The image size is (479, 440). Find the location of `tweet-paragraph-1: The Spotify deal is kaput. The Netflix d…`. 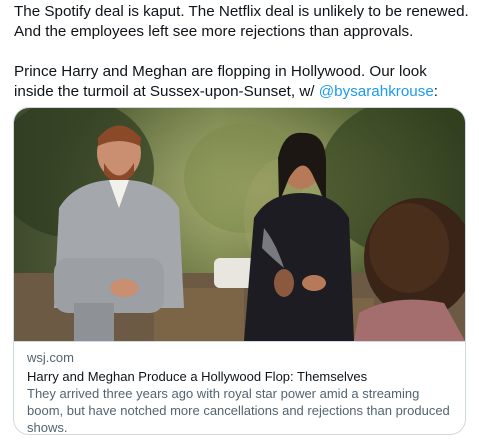

tweet-paragraph-1: The Spotify deal is kaput. The Netflix d… is located at coordinates (241, 21).